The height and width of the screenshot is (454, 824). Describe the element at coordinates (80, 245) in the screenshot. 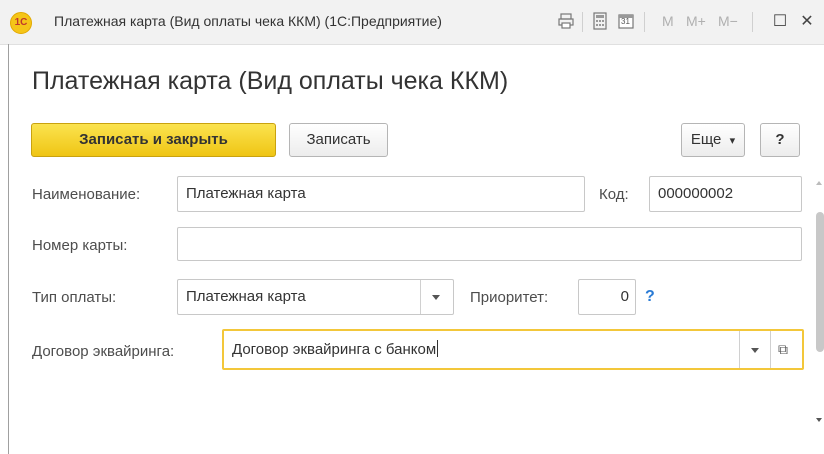

I see `card-number-label: Номер карты:` at that location.